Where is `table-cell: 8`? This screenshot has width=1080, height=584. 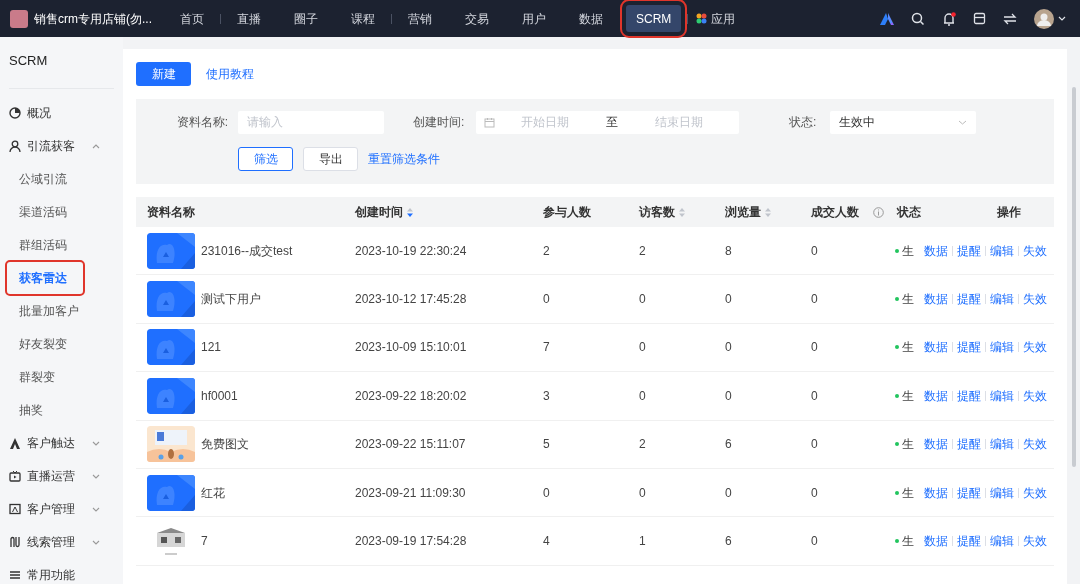 table-cell: 8 is located at coordinates (728, 250).